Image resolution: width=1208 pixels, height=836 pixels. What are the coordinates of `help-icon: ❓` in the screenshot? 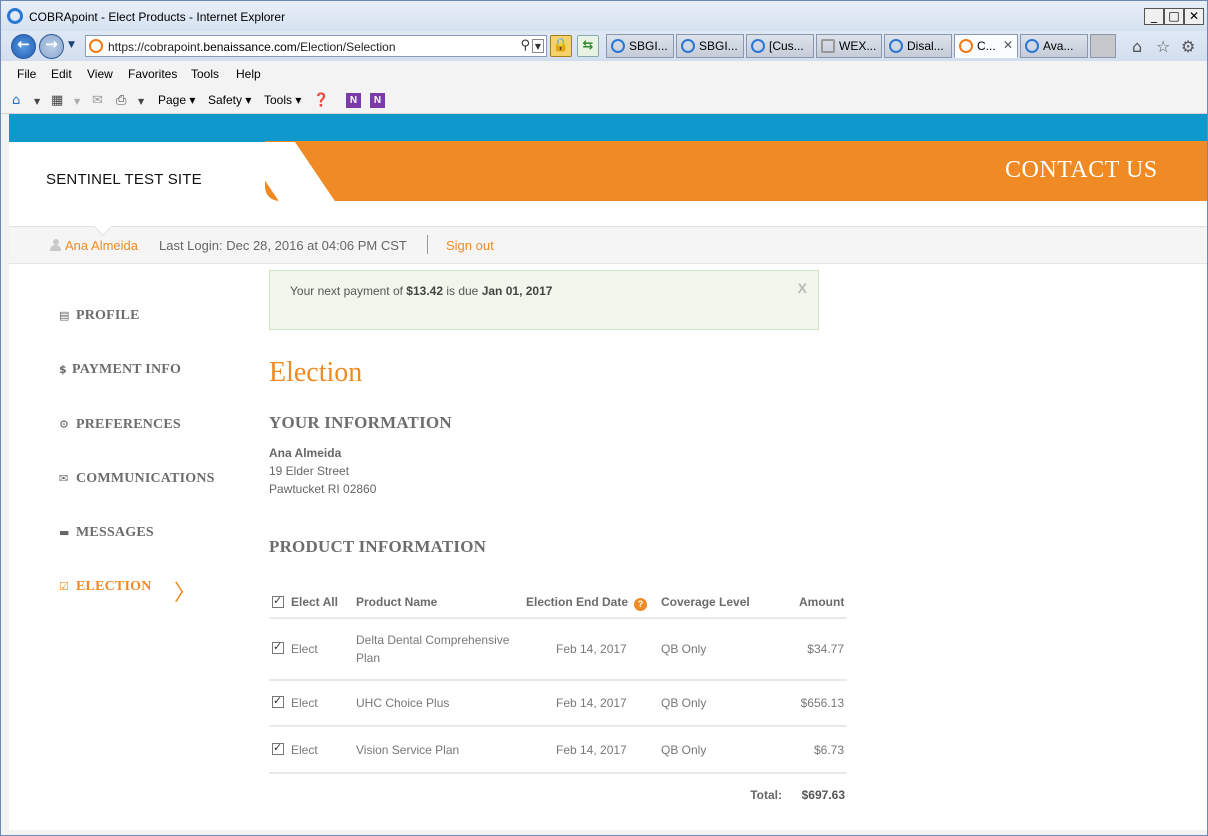 It's located at (321, 100).